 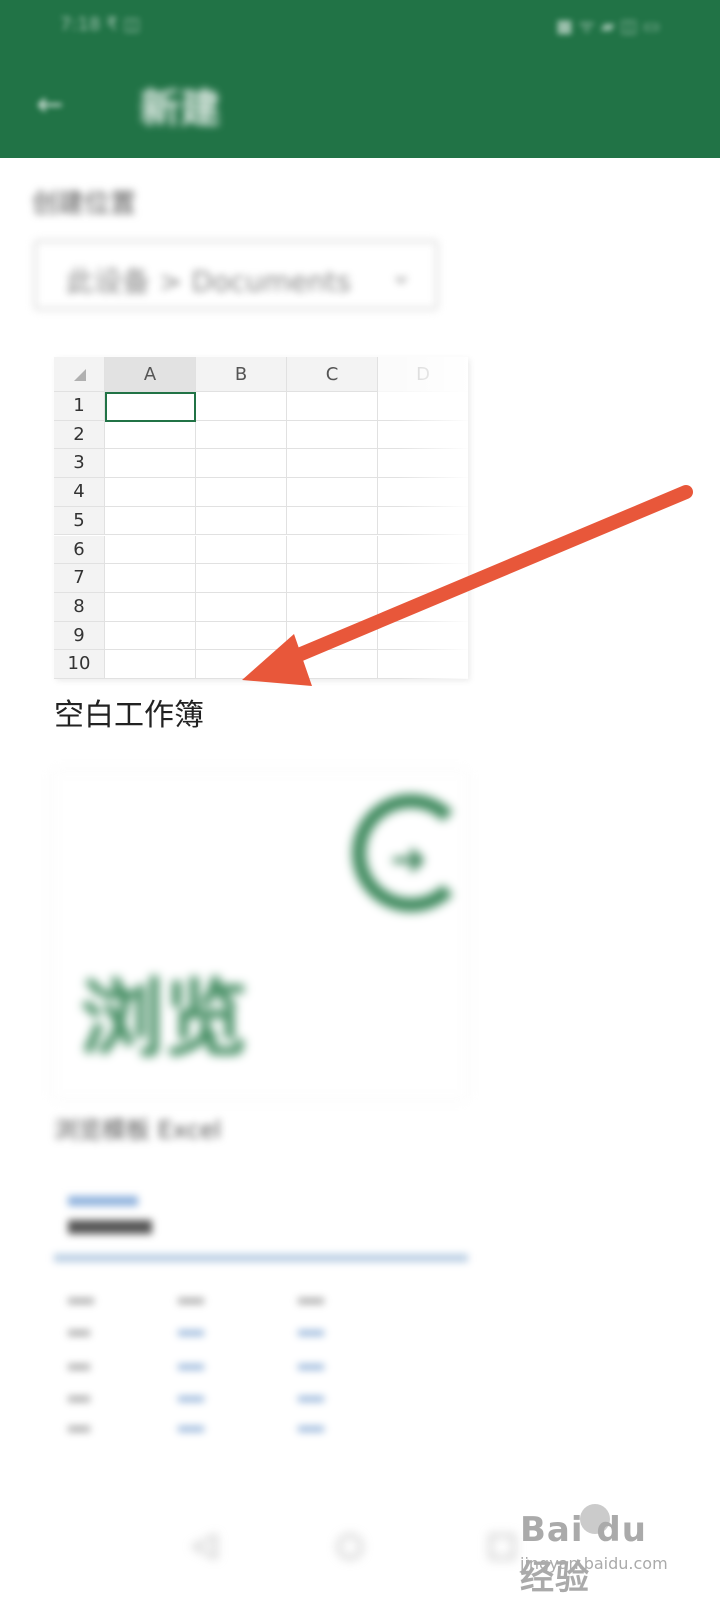 I want to click on browse-templates-label: 浏览模板 Excel, so click(x=137, y=1127).